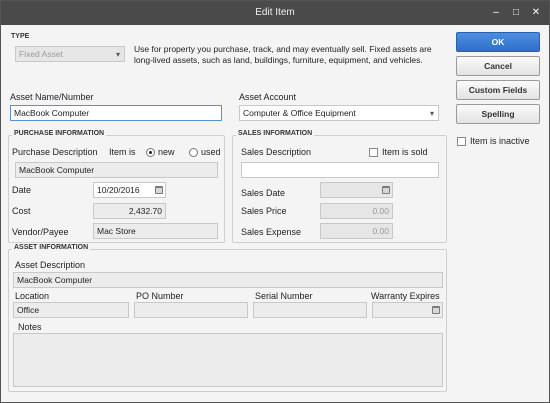 This screenshot has width=550, height=403. What do you see at coordinates (116, 170) in the screenshot?
I see `purchase-description-input: MacBook Computer` at bounding box center [116, 170].